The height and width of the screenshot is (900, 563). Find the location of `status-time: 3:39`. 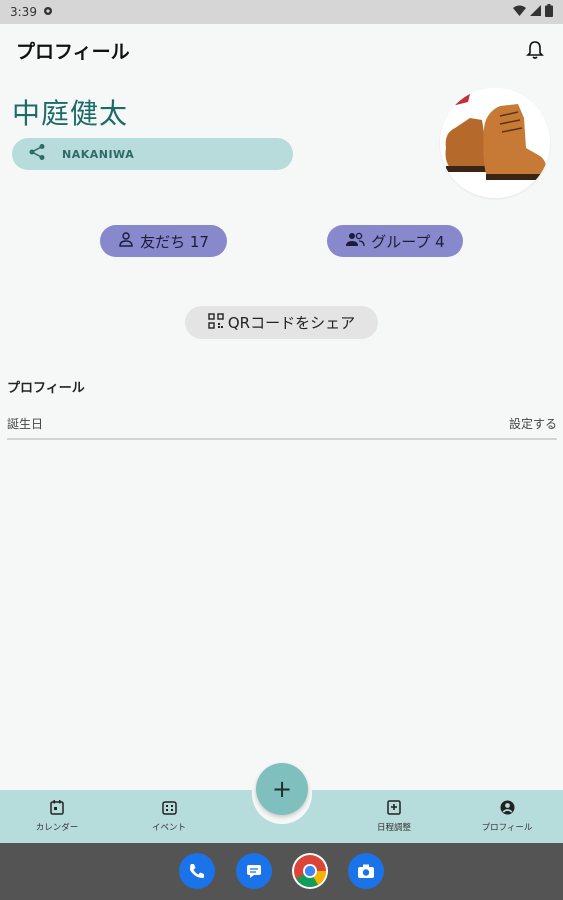

status-time: 3:39 is located at coordinates (23, 12).